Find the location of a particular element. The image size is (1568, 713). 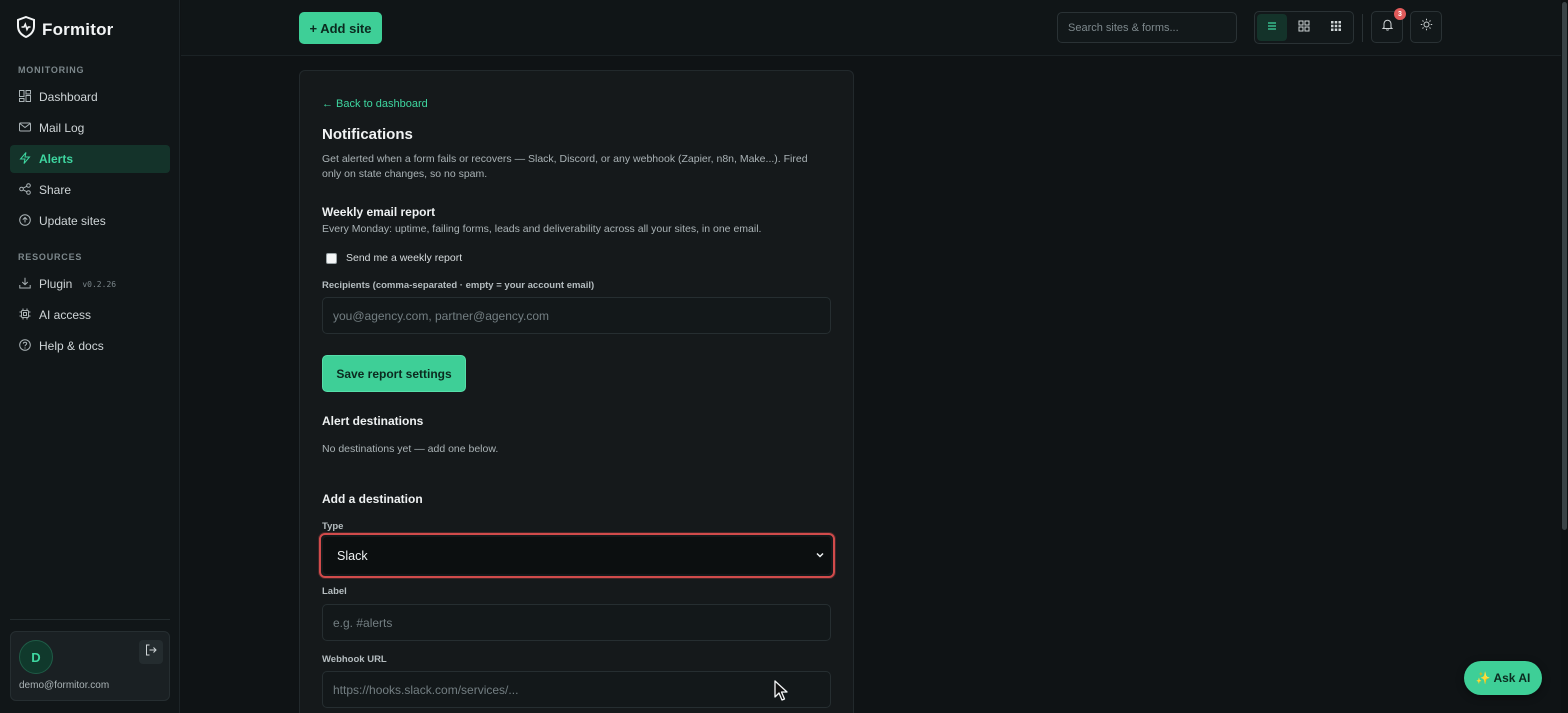

webhook-url-label: Webhook URL is located at coordinates (354, 659).